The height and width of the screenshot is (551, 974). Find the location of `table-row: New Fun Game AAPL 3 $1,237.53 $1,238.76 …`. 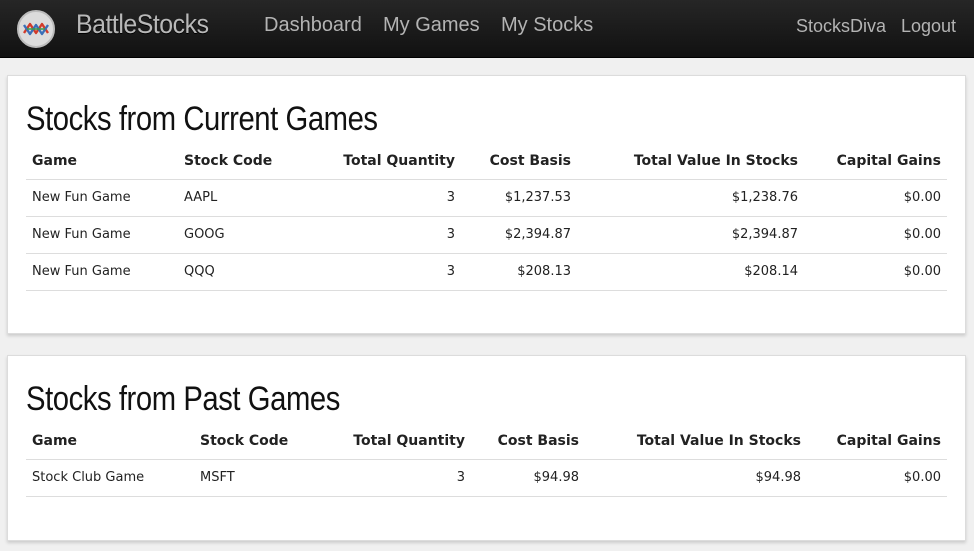

table-row: New Fun Game AAPL 3 $1,237.53 $1,238.76 … is located at coordinates (486, 198).